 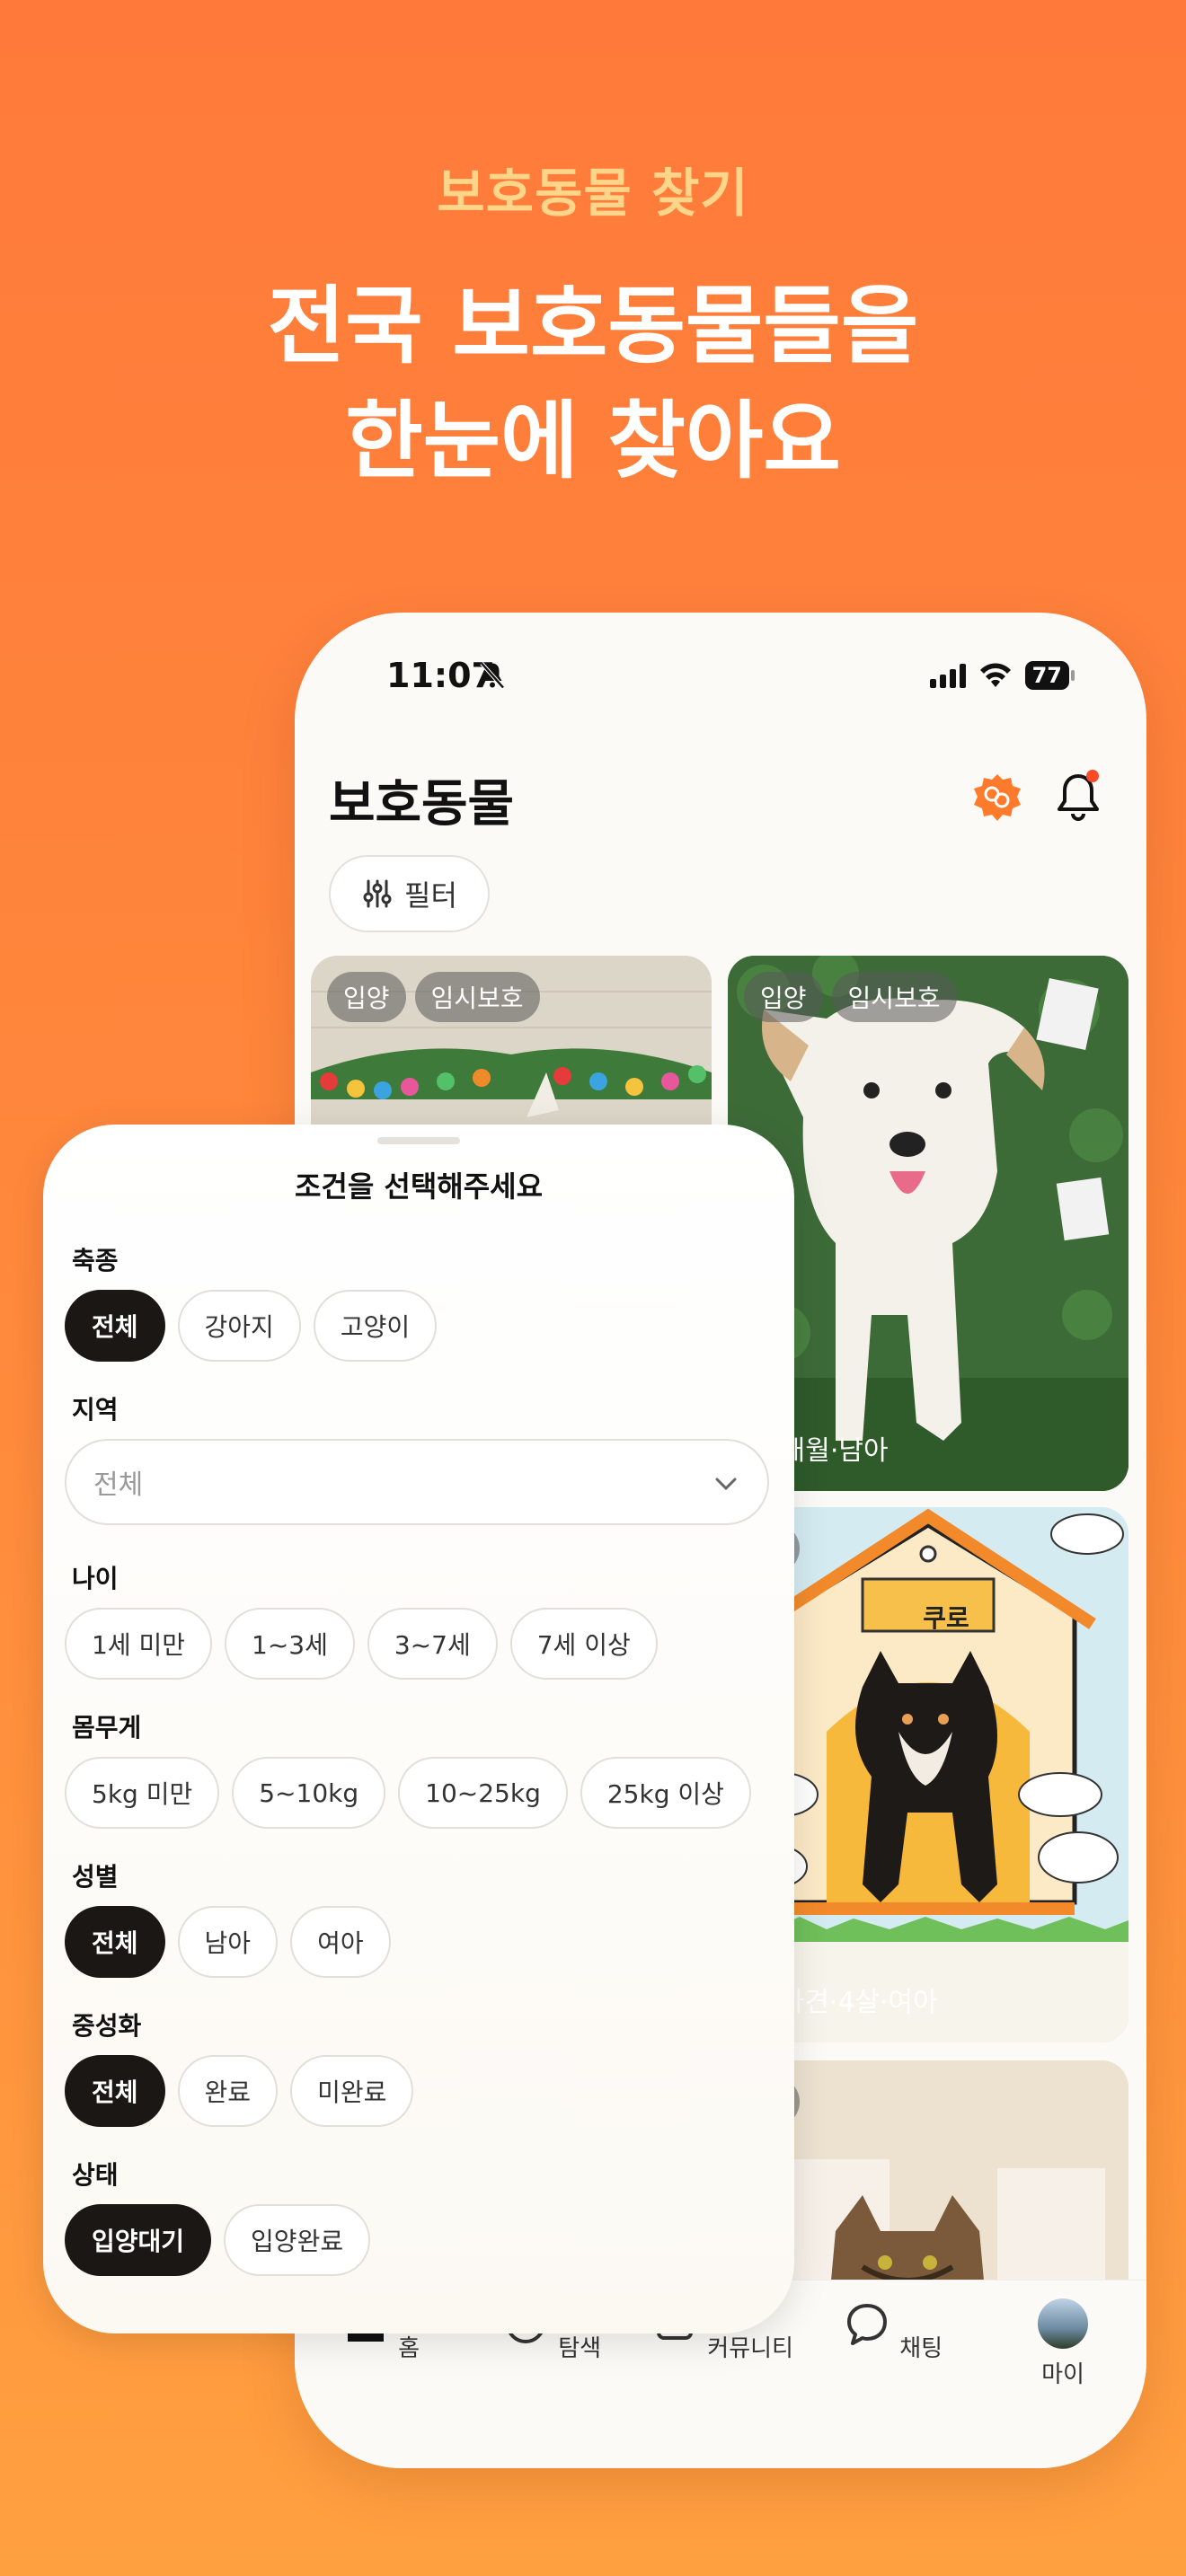 What do you see at coordinates (409, 2348) in the screenshot?
I see `tab-label: 홈` at bounding box center [409, 2348].